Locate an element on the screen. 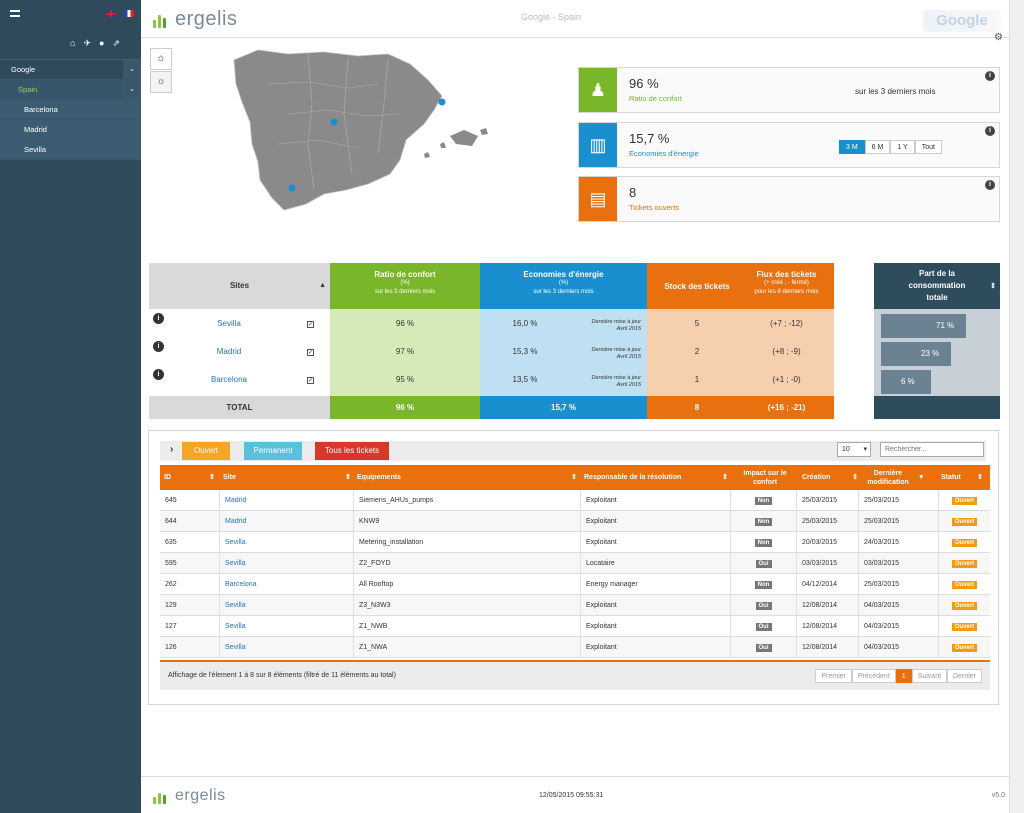 This screenshot has height=813, width=1024. site-marker-madrid is located at coordinates (334, 122).